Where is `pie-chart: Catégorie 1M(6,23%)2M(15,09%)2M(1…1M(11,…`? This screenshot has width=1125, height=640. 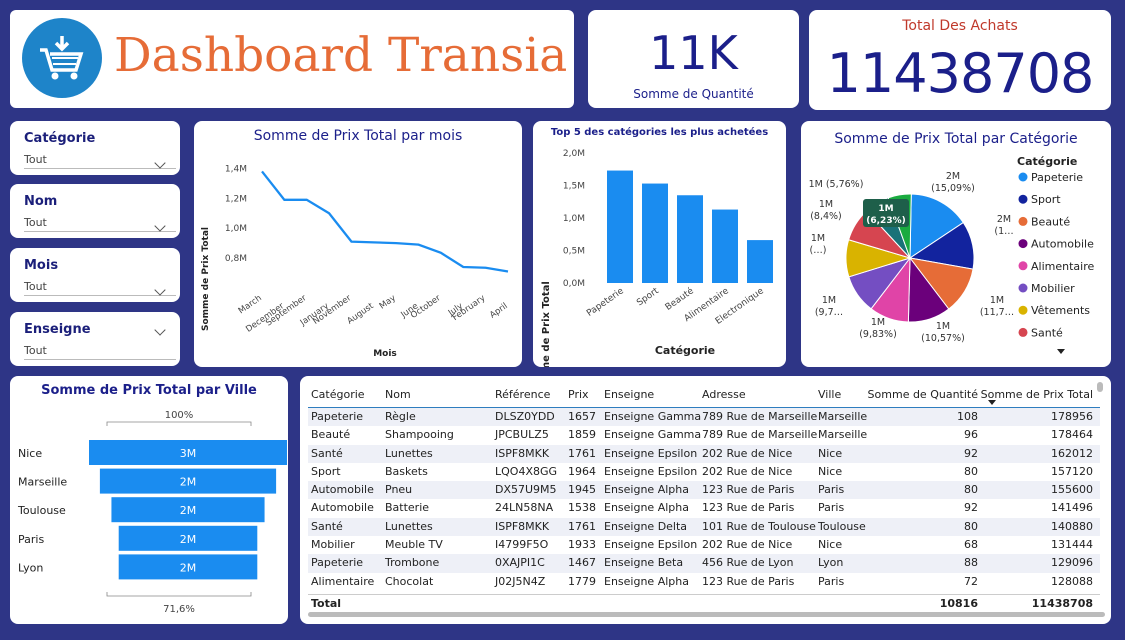
pie-chart: Catégorie 1M(6,23%)2M(15,09%)2M(1…1M(11,… is located at coordinates (951, 254).